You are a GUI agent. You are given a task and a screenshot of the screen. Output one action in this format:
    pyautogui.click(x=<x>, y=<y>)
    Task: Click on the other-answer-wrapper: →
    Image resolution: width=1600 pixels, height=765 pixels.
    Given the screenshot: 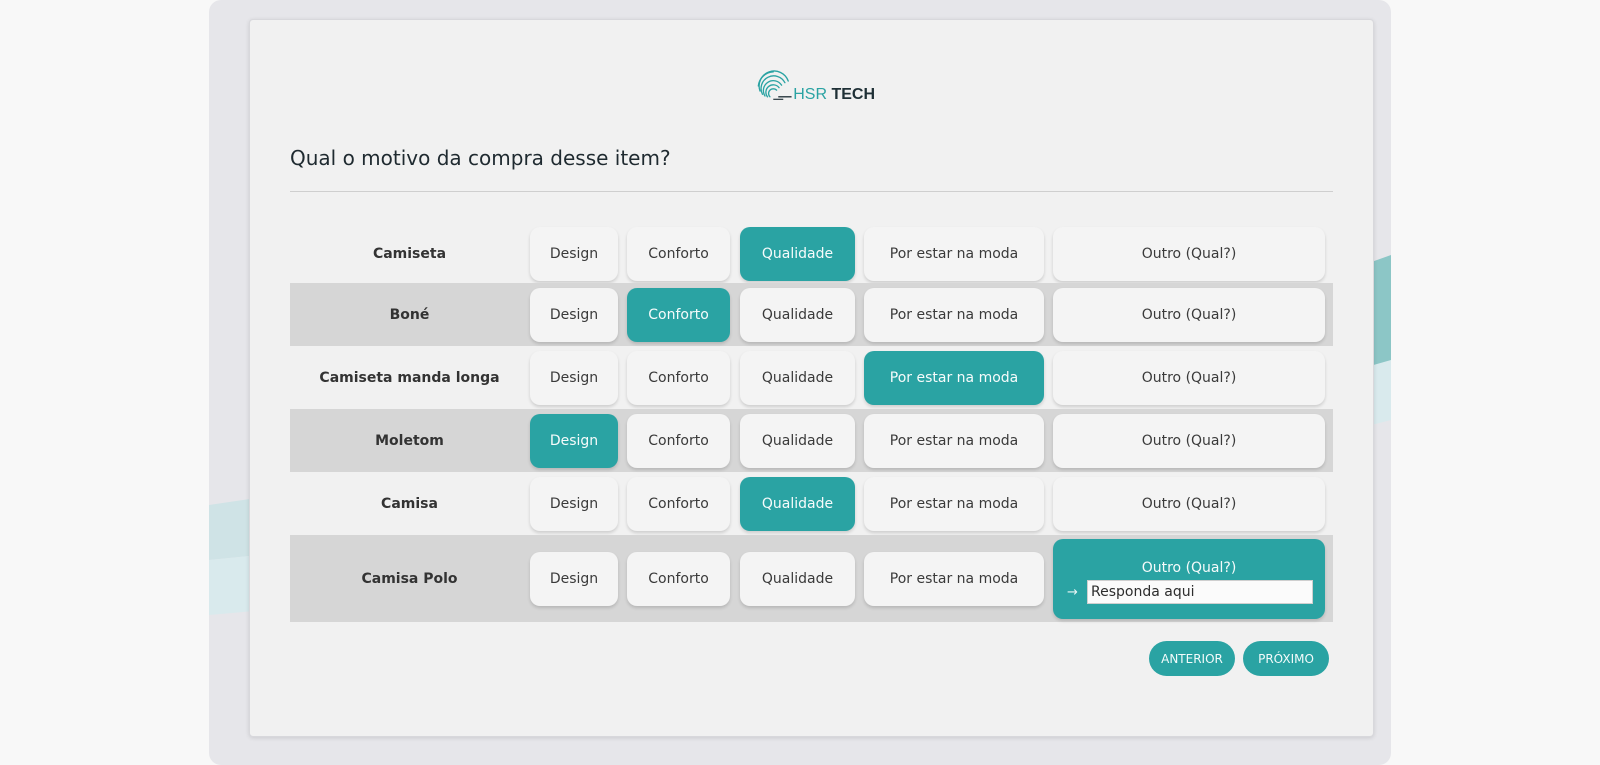 What is the action you would take?
    pyautogui.click(x=1189, y=592)
    